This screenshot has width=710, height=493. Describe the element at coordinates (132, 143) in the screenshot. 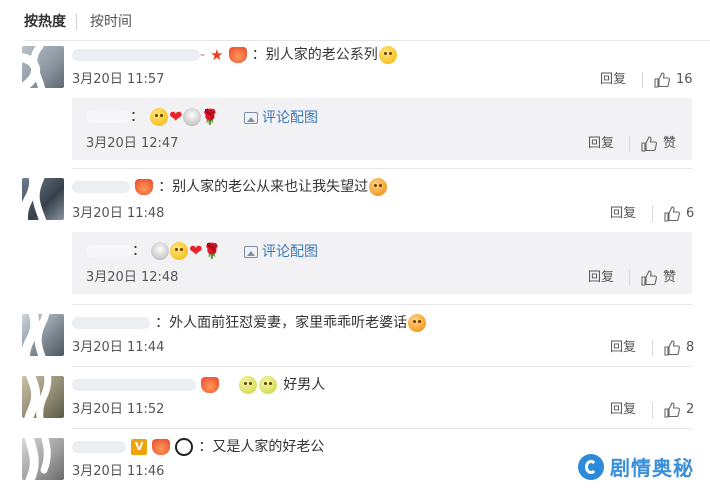

I see `reply-time: 3月20日 12:47` at that location.